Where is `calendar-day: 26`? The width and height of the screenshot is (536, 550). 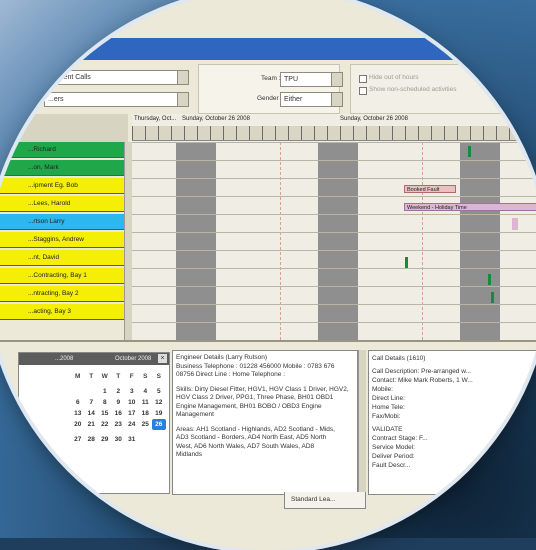 calendar-day: 26 is located at coordinates (159, 424).